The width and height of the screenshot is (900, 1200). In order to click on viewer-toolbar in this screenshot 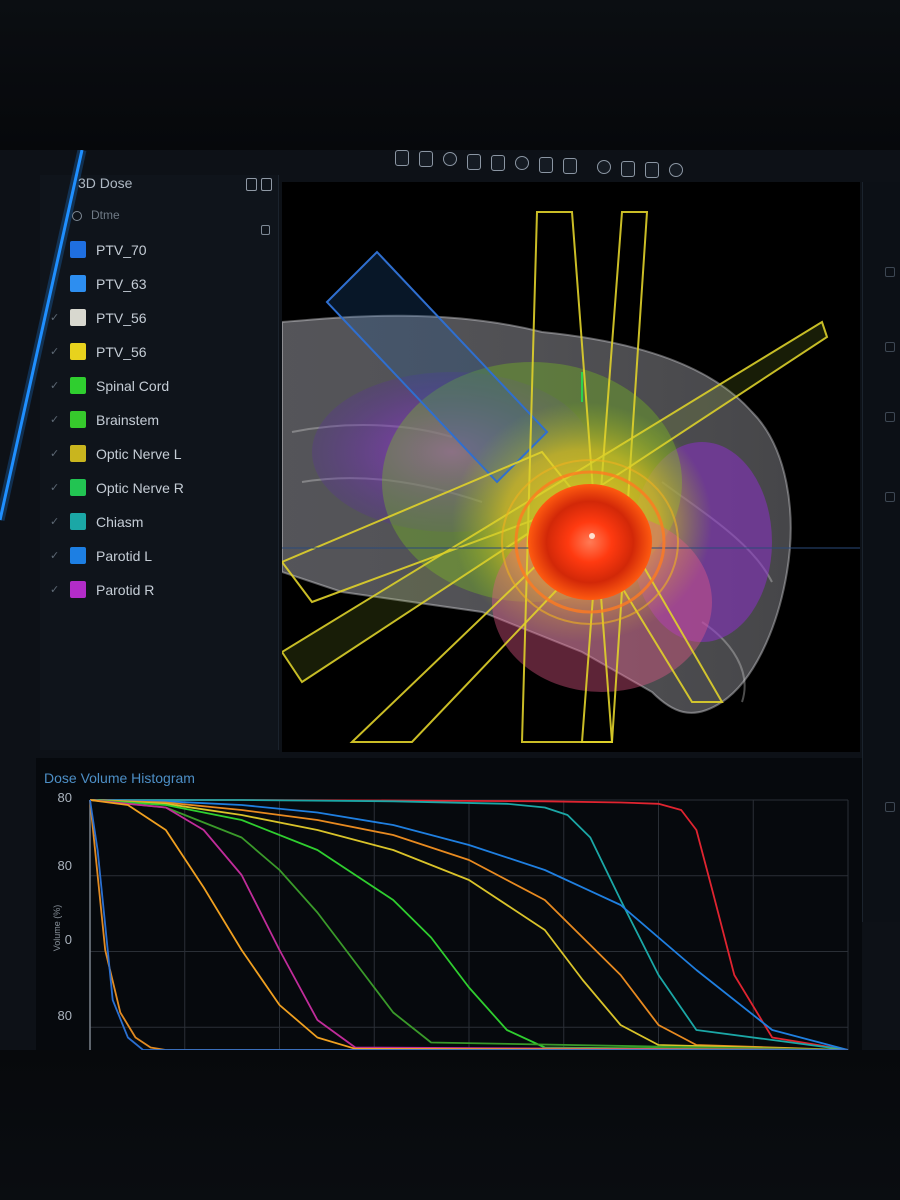, I will do `click(550, 165)`.